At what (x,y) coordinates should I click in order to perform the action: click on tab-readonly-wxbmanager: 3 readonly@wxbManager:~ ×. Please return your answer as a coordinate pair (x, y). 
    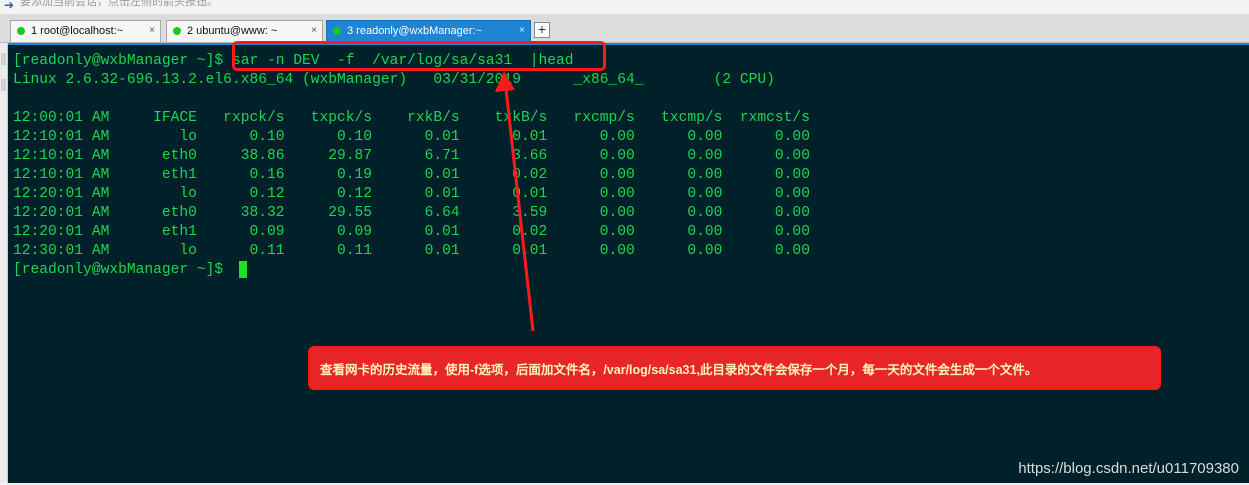
    Looking at the image, I should click on (428, 31).